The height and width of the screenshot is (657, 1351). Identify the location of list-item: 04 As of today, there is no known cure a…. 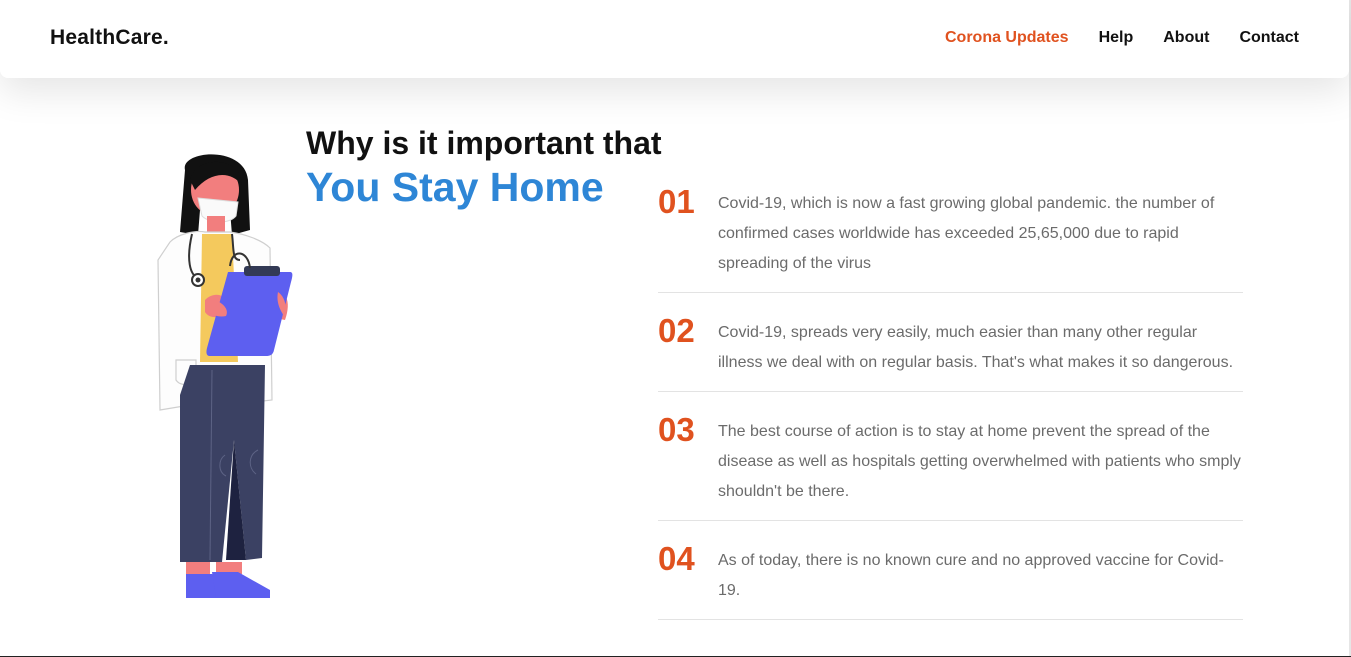
(950, 578).